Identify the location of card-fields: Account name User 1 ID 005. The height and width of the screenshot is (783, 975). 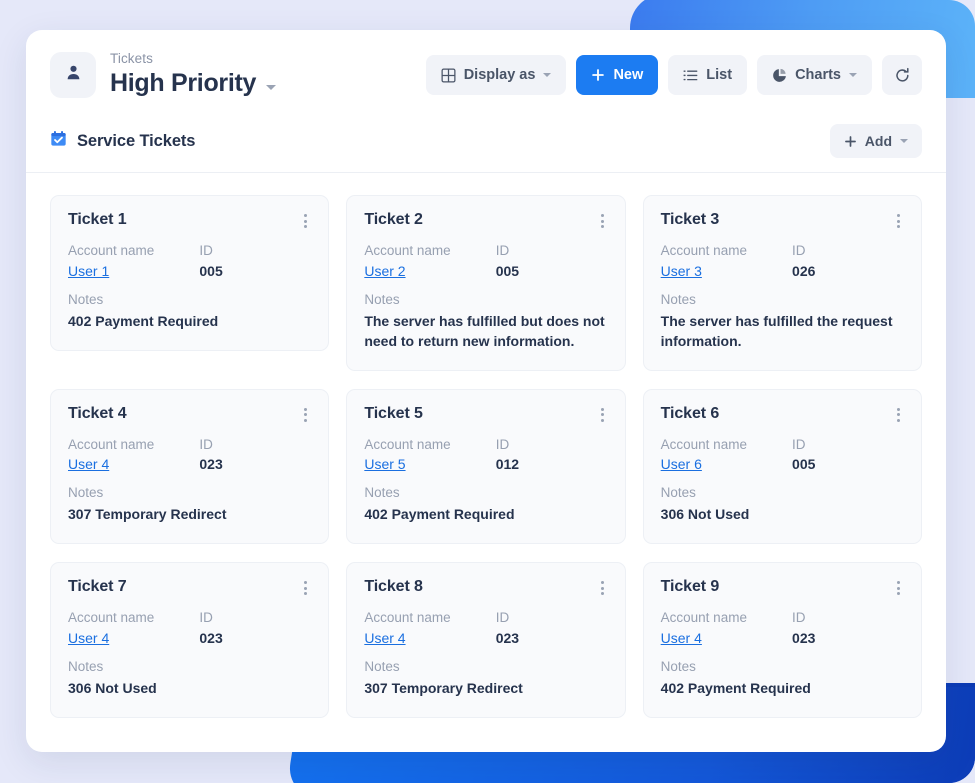
(189, 261).